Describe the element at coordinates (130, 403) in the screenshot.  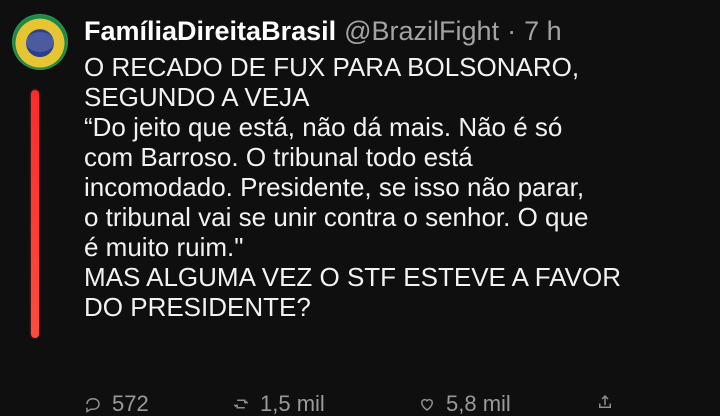
I see `reply-count: 572` at that location.